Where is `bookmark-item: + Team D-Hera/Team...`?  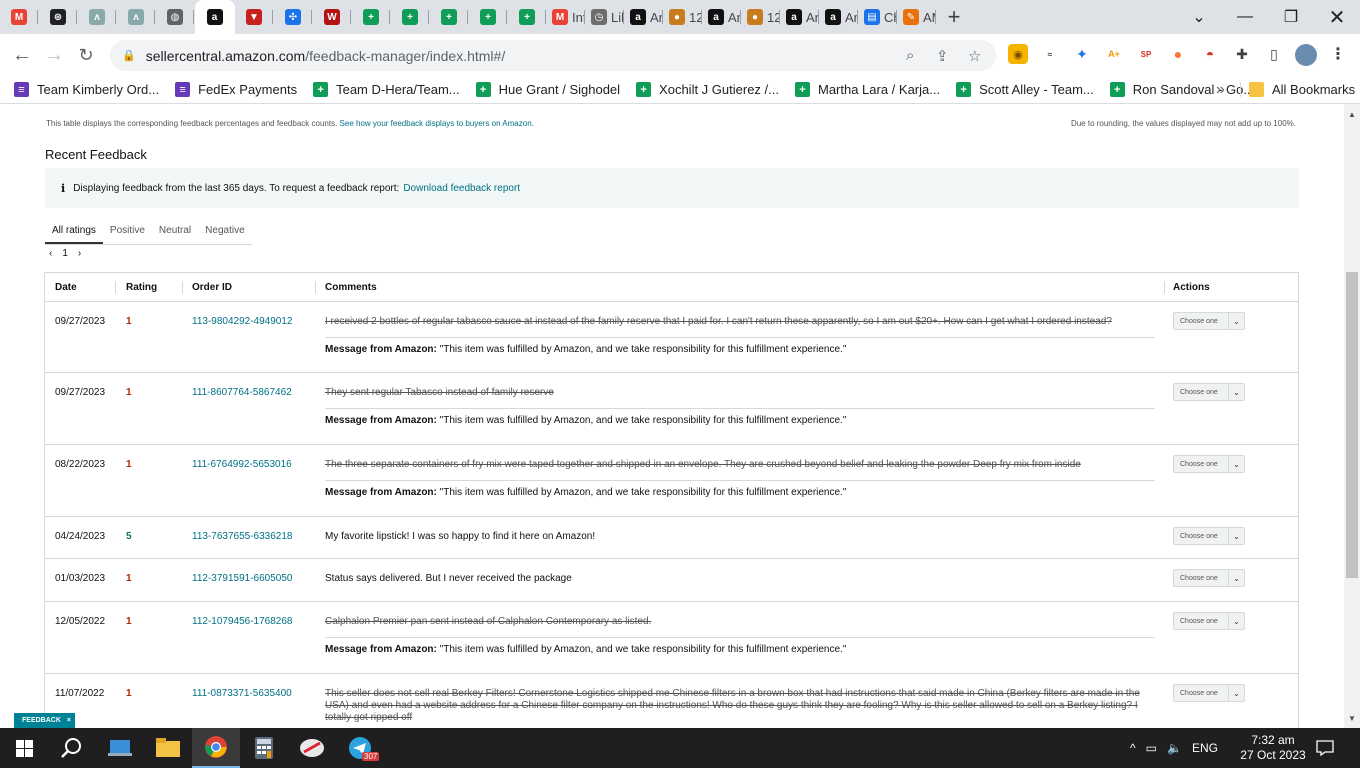 bookmark-item: + Team D-Hera/Team... is located at coordinates (386, 89).